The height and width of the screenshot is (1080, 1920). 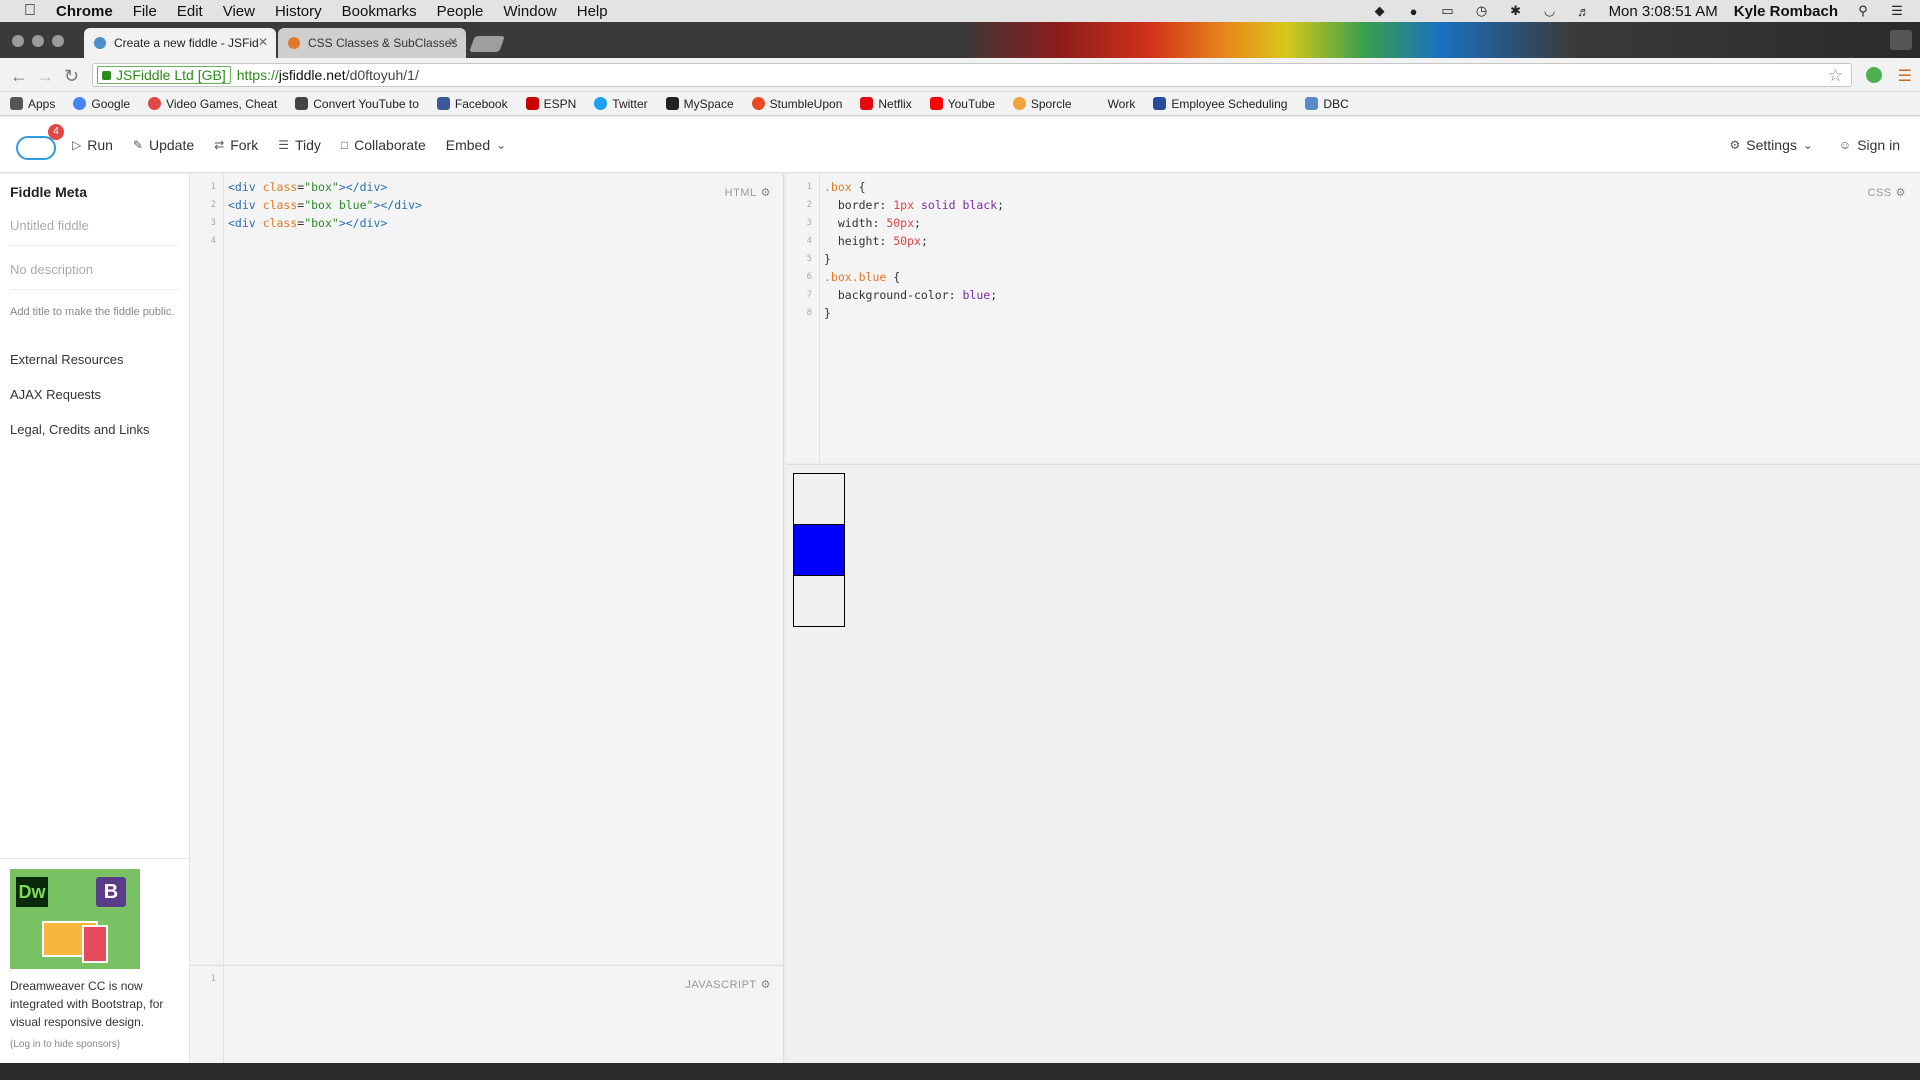 I want to click on bookmark-youtube: YouTube, so click(x=962, y=104).